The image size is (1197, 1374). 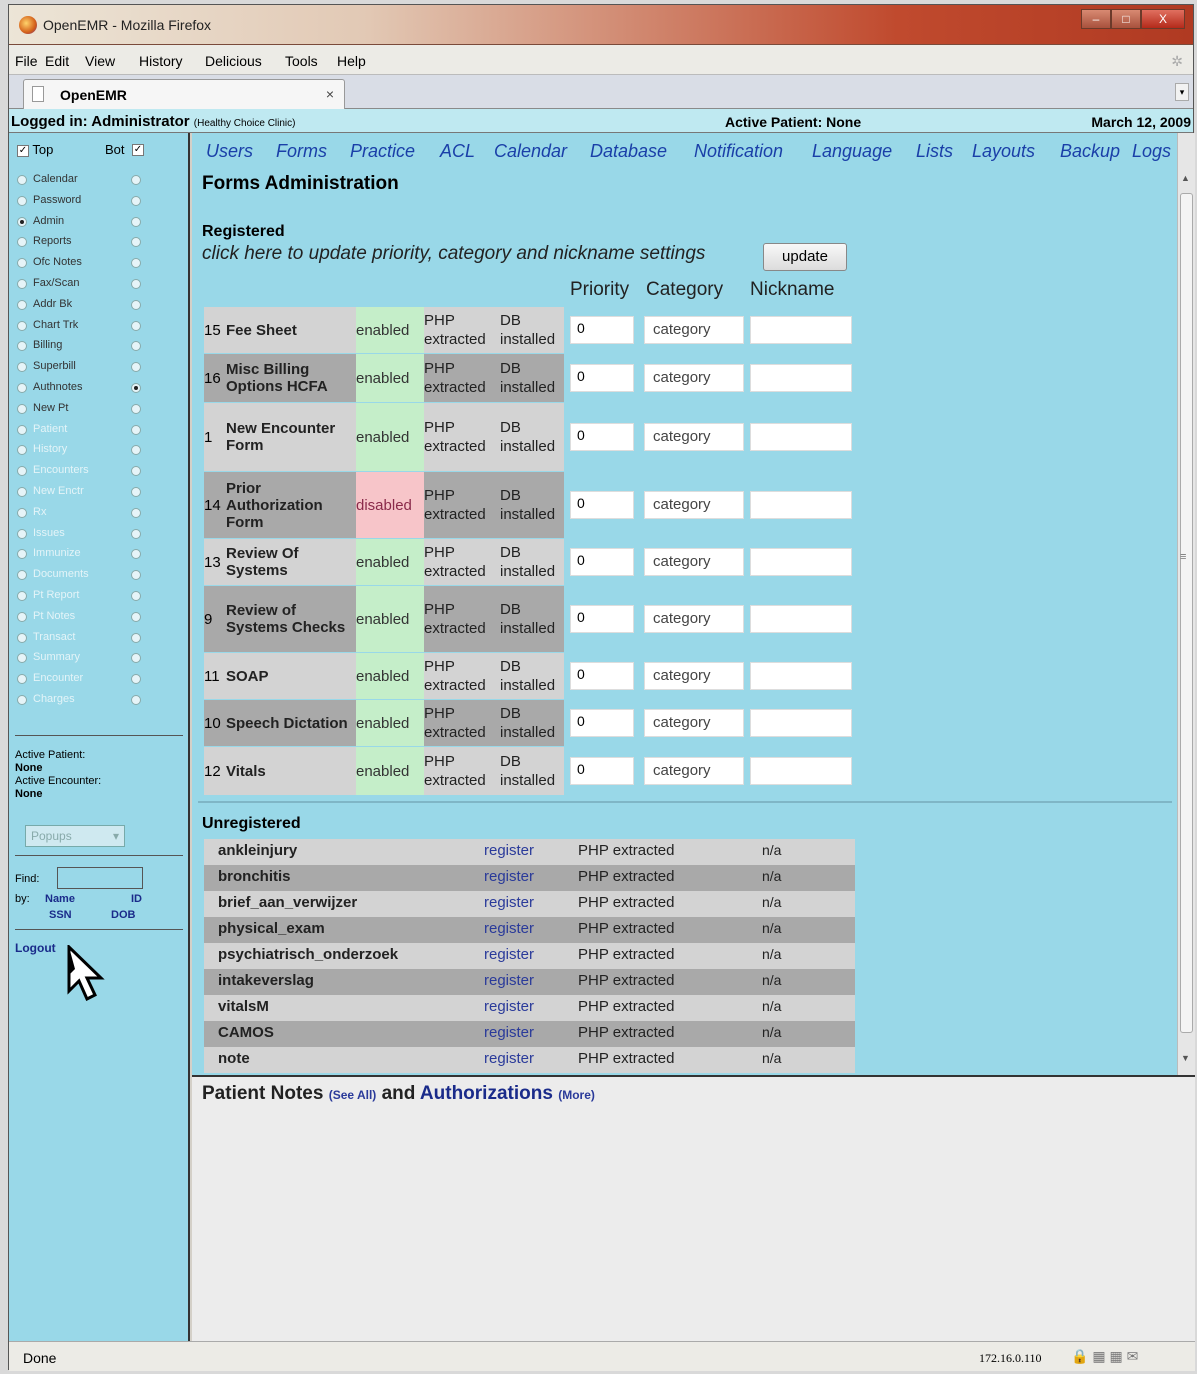 I want to click on admin-nav-lists: Lists, so click(x=934, y=151).